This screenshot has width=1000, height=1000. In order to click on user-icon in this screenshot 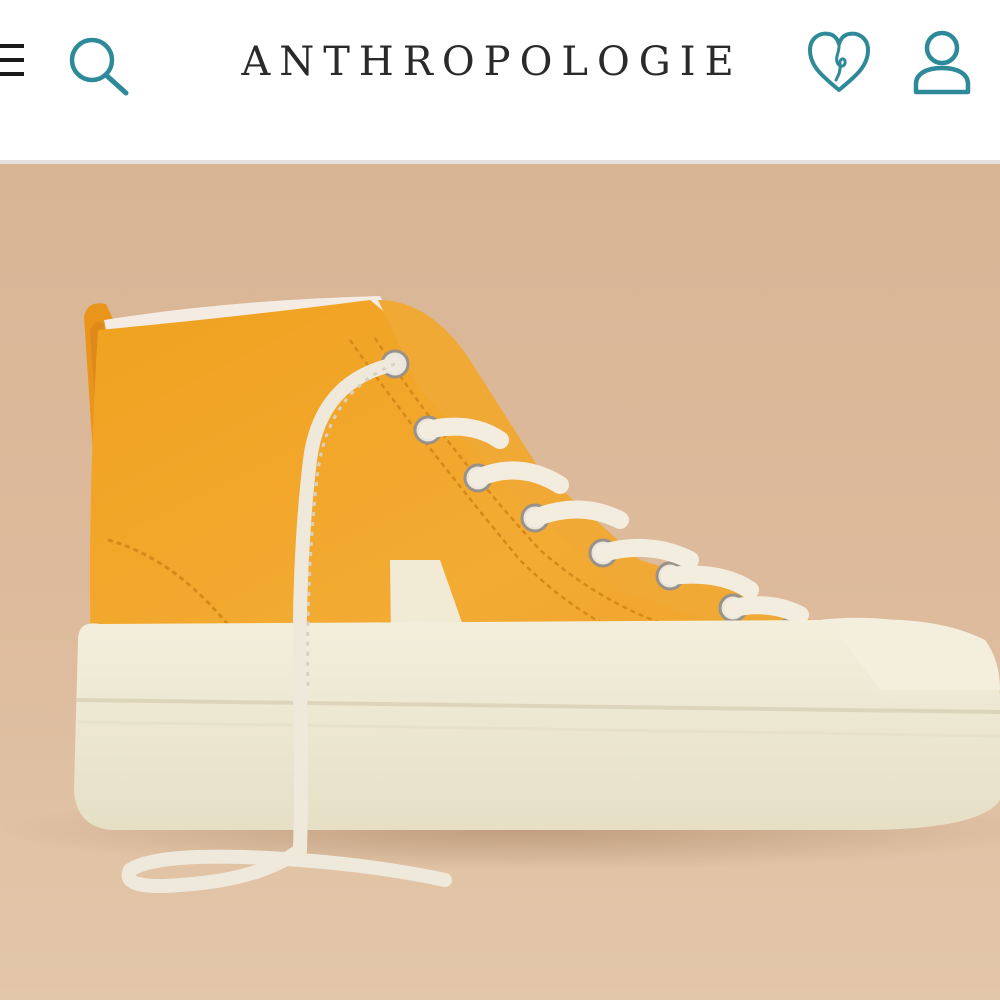, I will do `click(942, 62)`.